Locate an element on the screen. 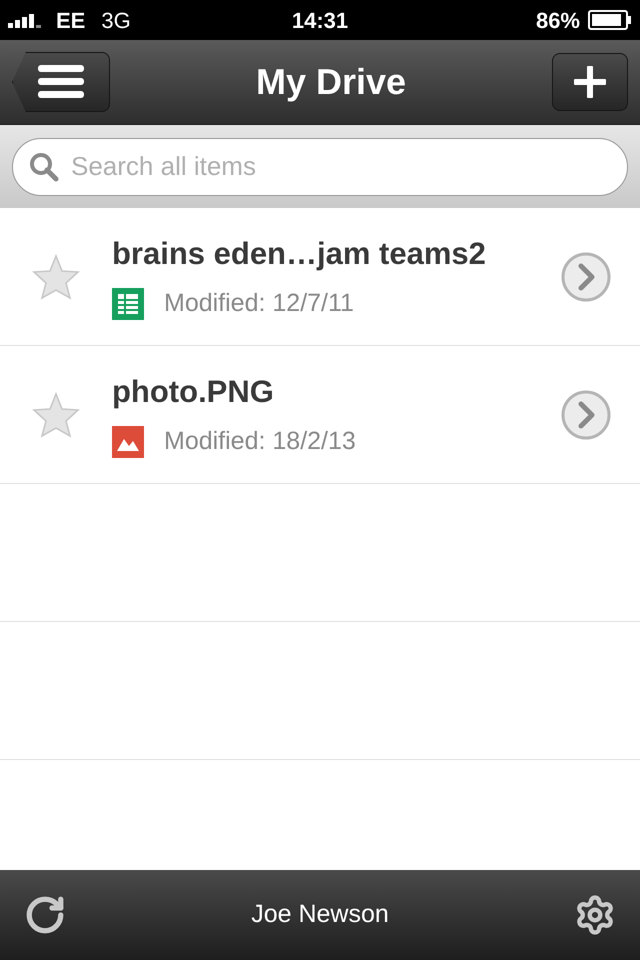 The height and width of the screenshot is (960, 640). refresh-icon is located at coordinates (45, 915).